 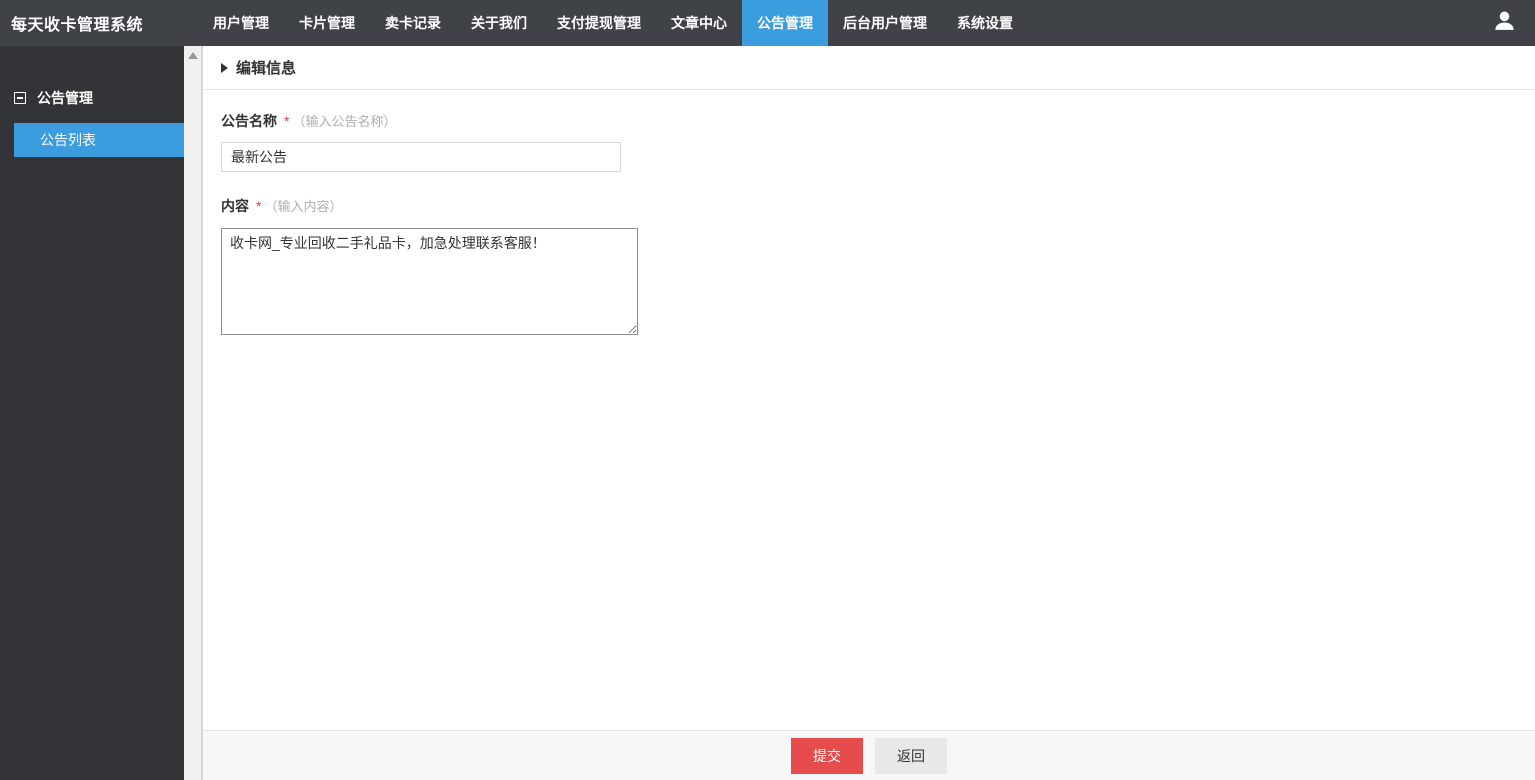 What do you see at coordinates (99, 98) in the screenshot?
I see `sidebar-section-announcement-management: 公告管理` at bounding box center [99, 98].